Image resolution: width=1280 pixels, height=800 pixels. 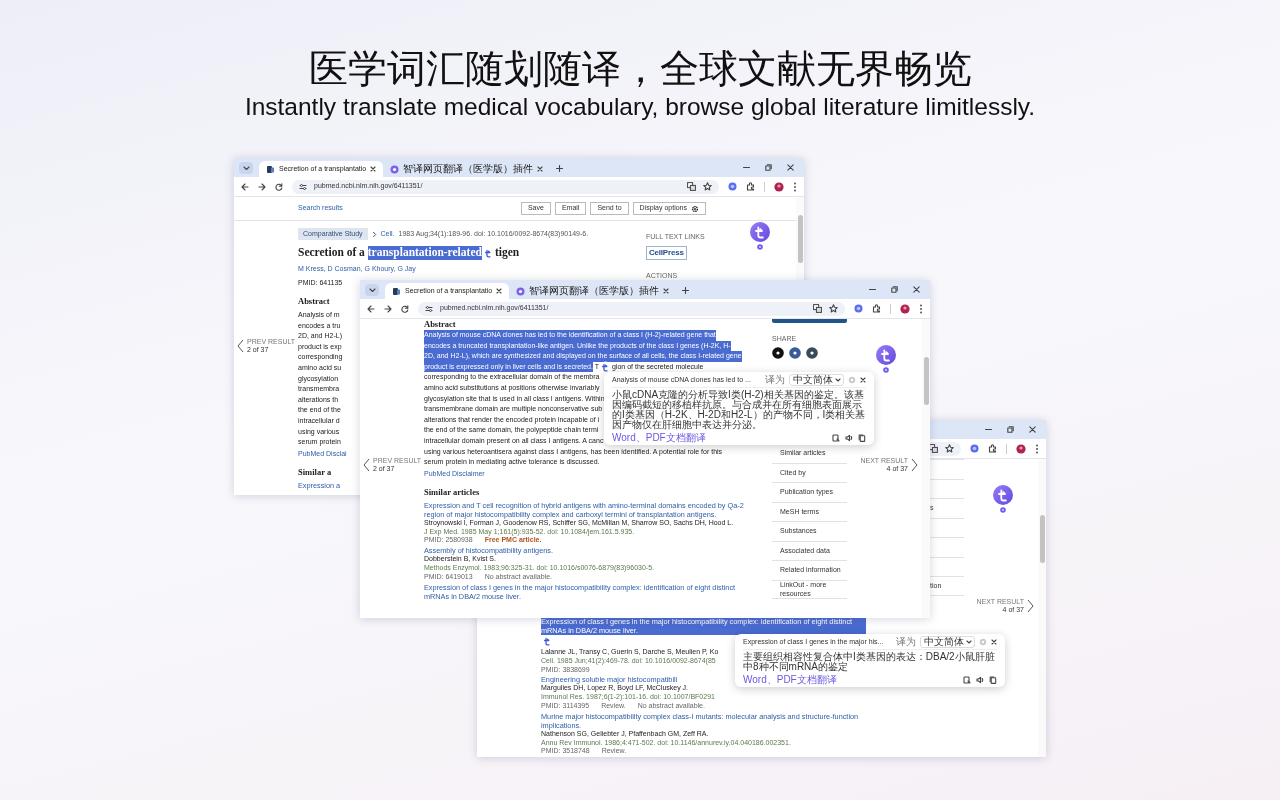 What do you see at coordinates (695, 208) in the screenshot?
I see `settings-icon` at bounding box center [695, 208].